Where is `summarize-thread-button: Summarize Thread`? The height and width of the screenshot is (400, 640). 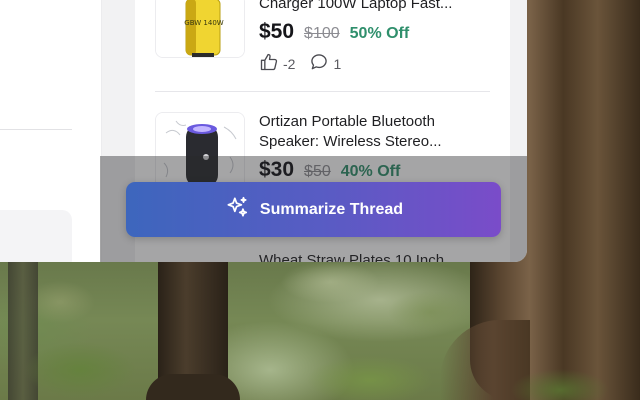 summarize-thread-button: Summarize Thread is located at coordinates (313, 209).